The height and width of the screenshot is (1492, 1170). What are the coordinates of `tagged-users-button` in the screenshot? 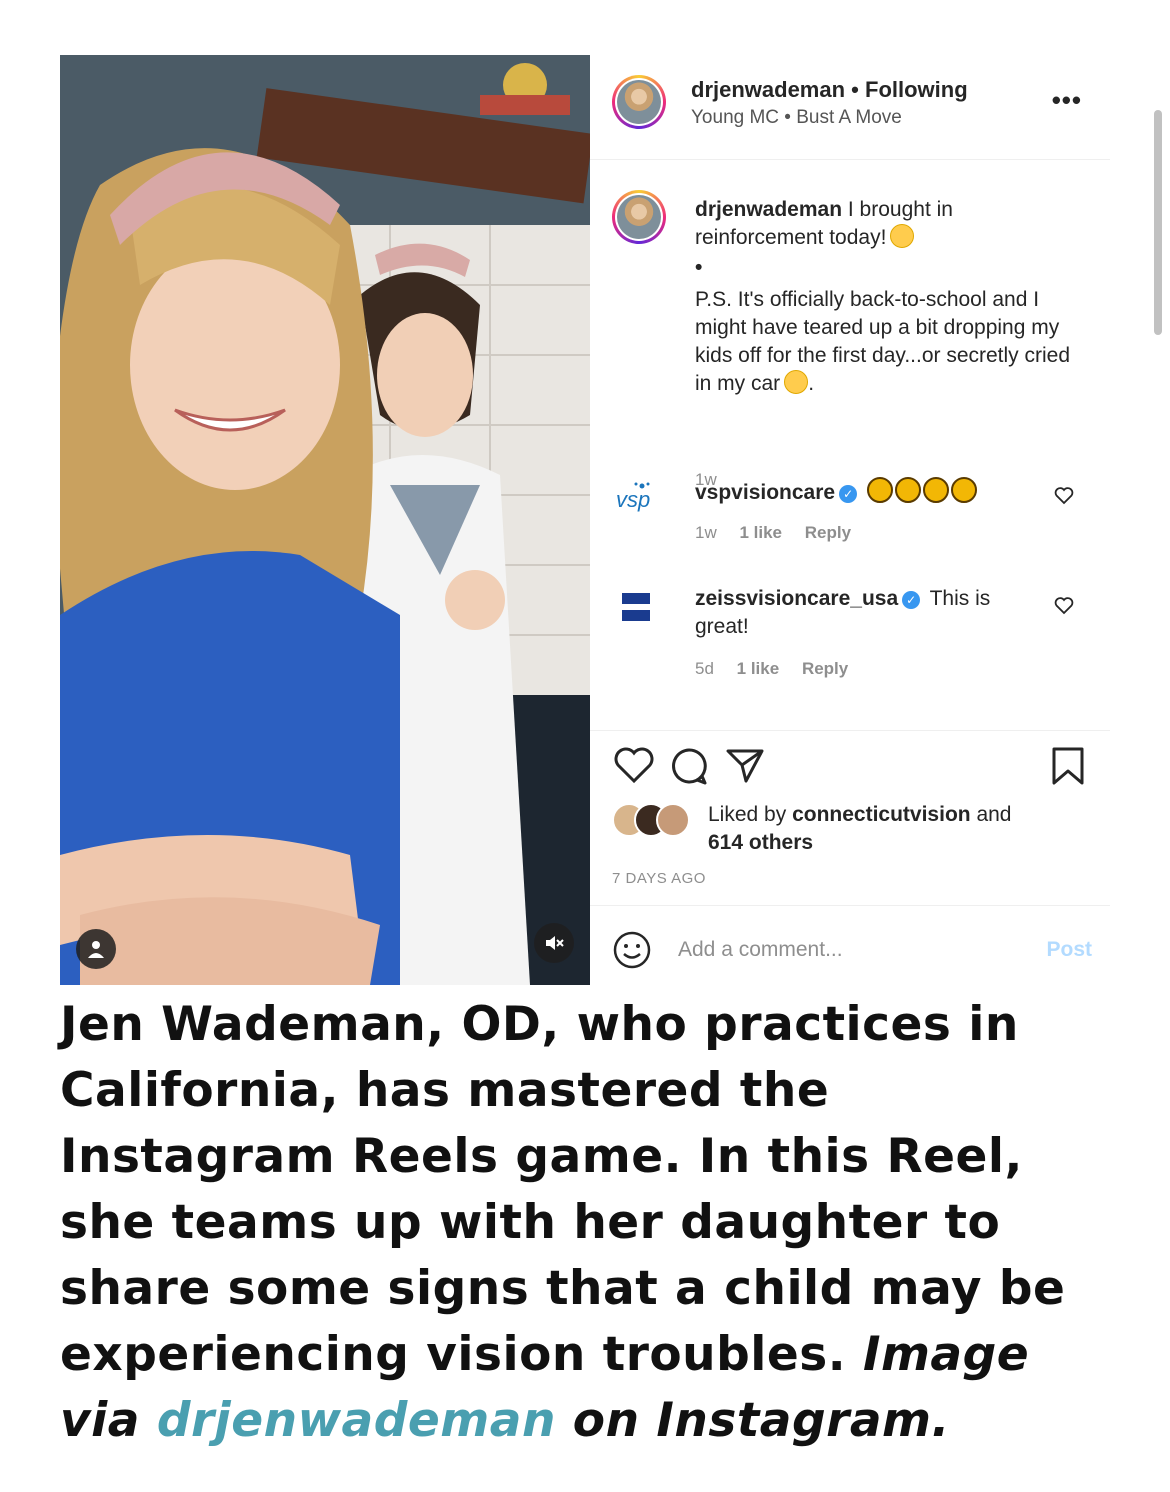 It's located at (96, 949).